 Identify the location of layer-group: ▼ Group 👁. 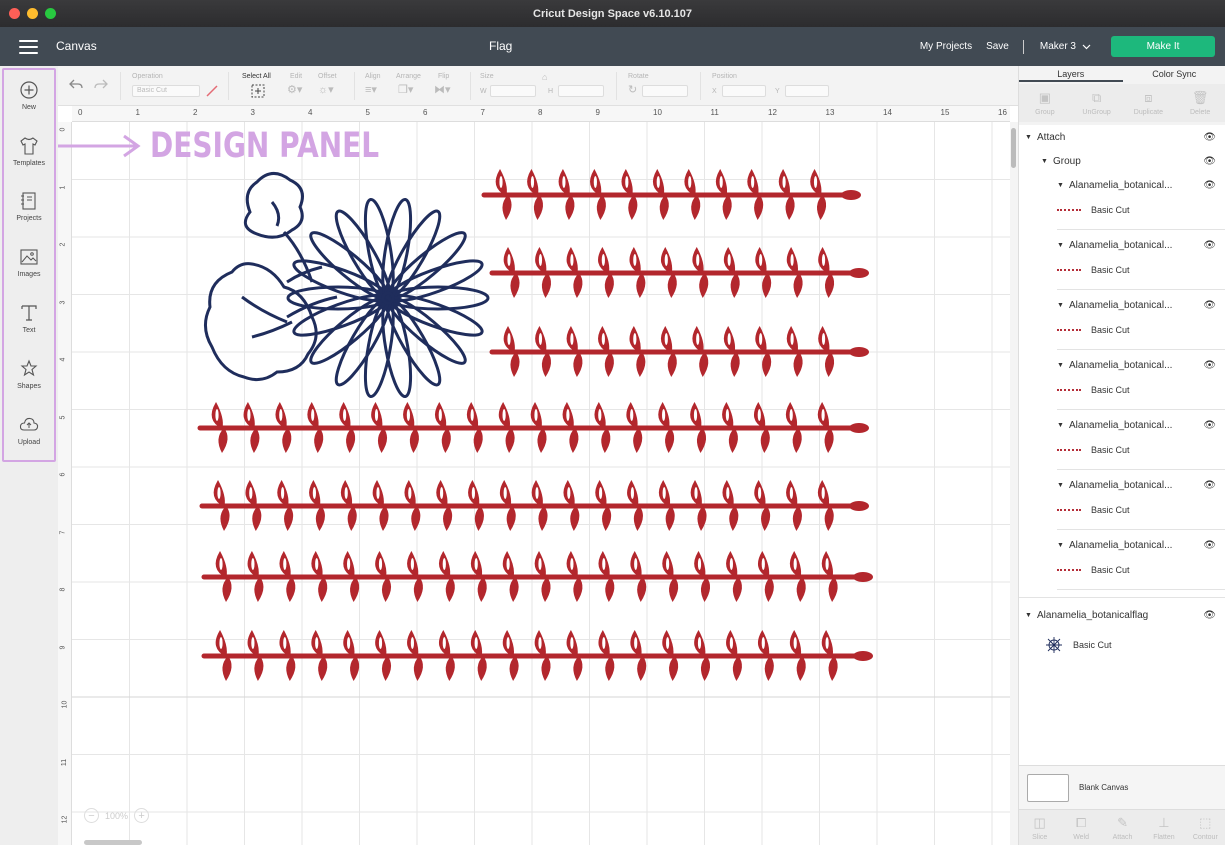
(1122, 161).